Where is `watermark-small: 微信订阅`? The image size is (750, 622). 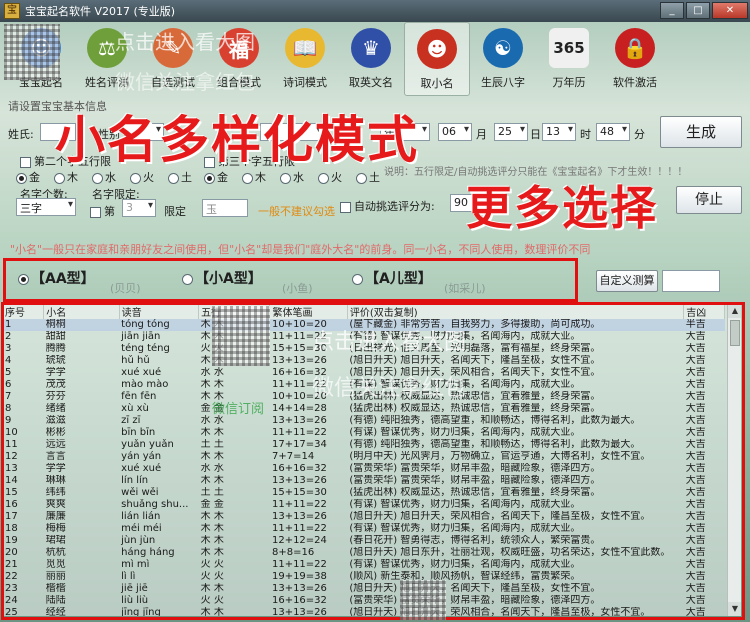 watermark-small: 微信订阅 is located at coordinates (238, 409).